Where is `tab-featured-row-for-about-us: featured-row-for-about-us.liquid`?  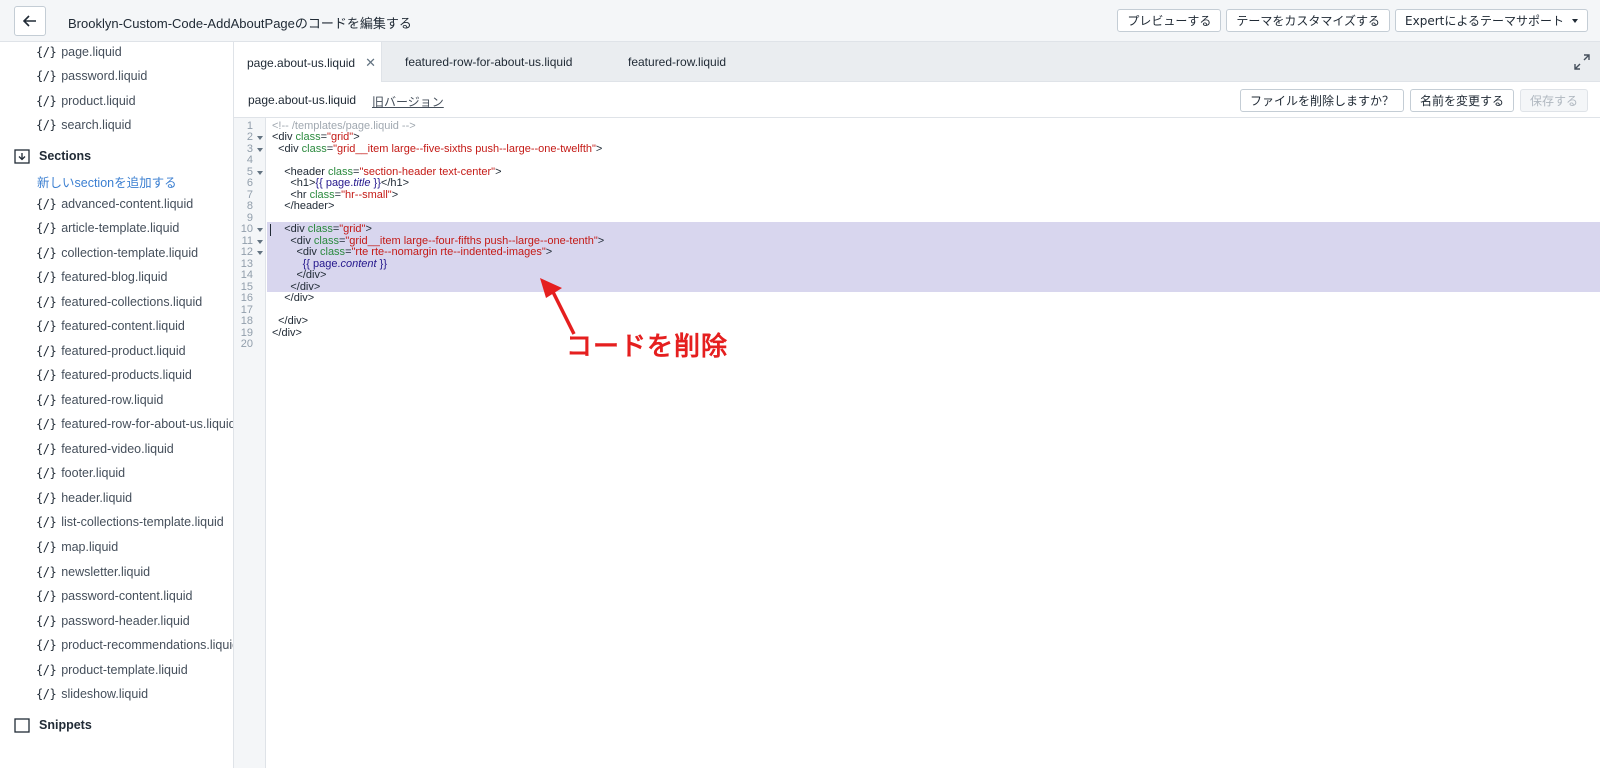 tab-featured-row-for-about-us: featured-row-for-about-us.liquid is located at coordinates (488, 62).